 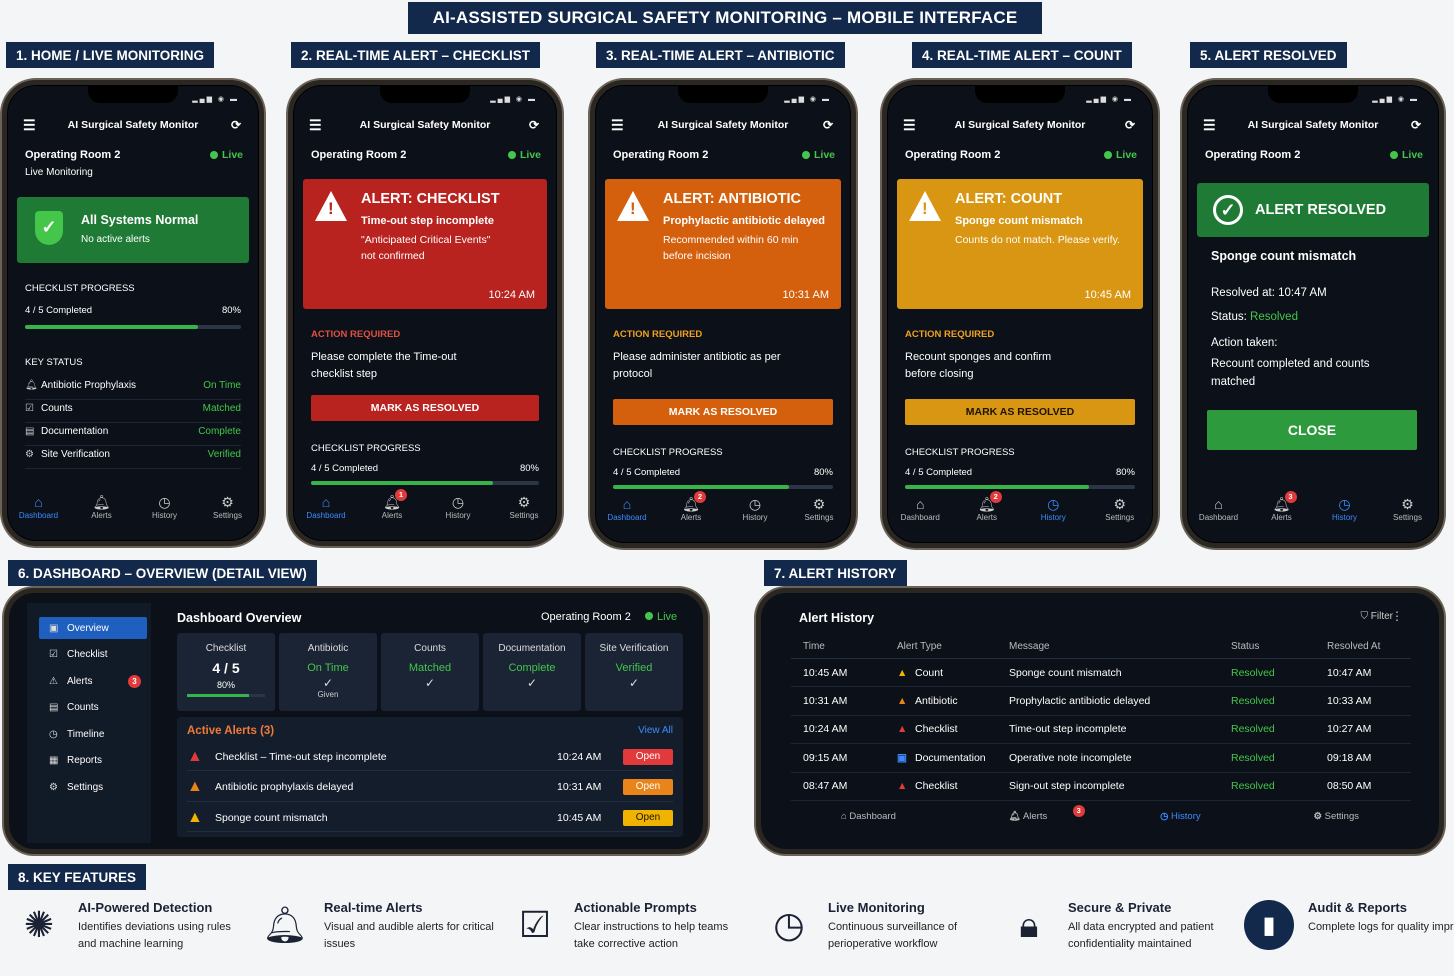 What do you see at coordinates (1406, 155) in the screenshot?
I see `live-indicator: Live` at bounding box center [1406, 155].